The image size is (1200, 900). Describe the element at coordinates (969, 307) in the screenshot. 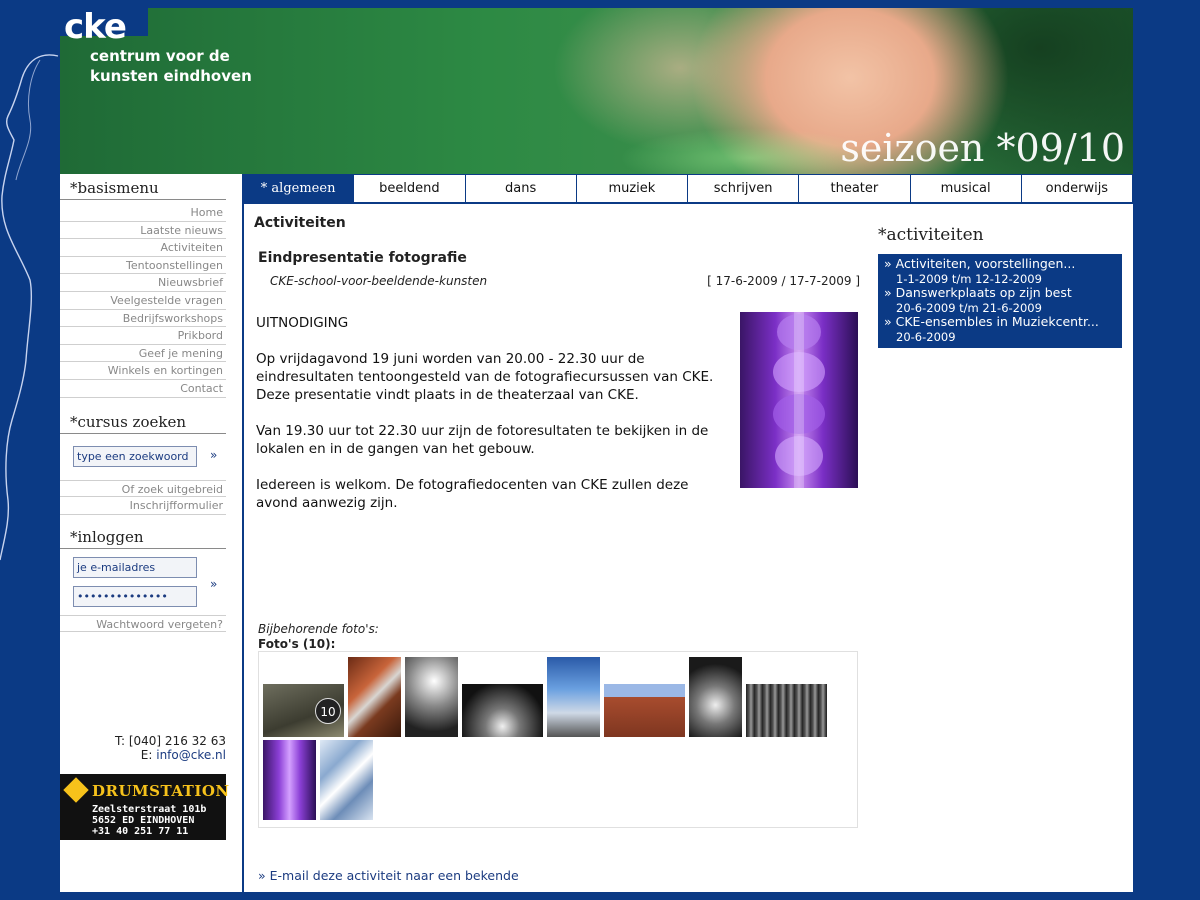

I see `activity-date-2: 20-6-2009 t/m 21-6-2009` at that location.